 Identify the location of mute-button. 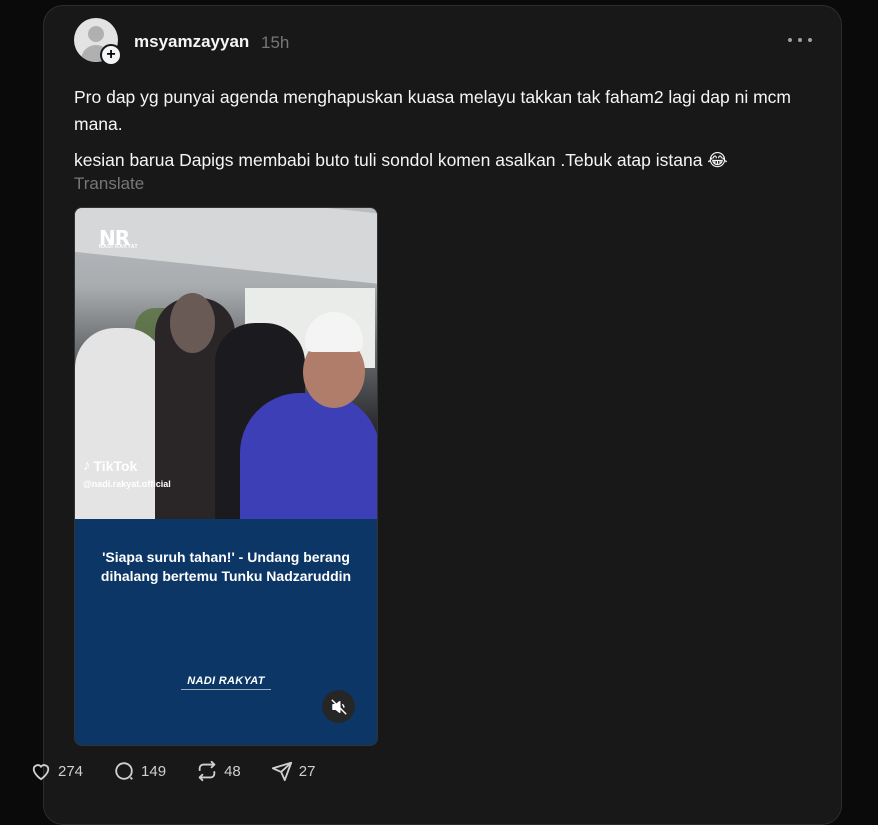
(338, 706).